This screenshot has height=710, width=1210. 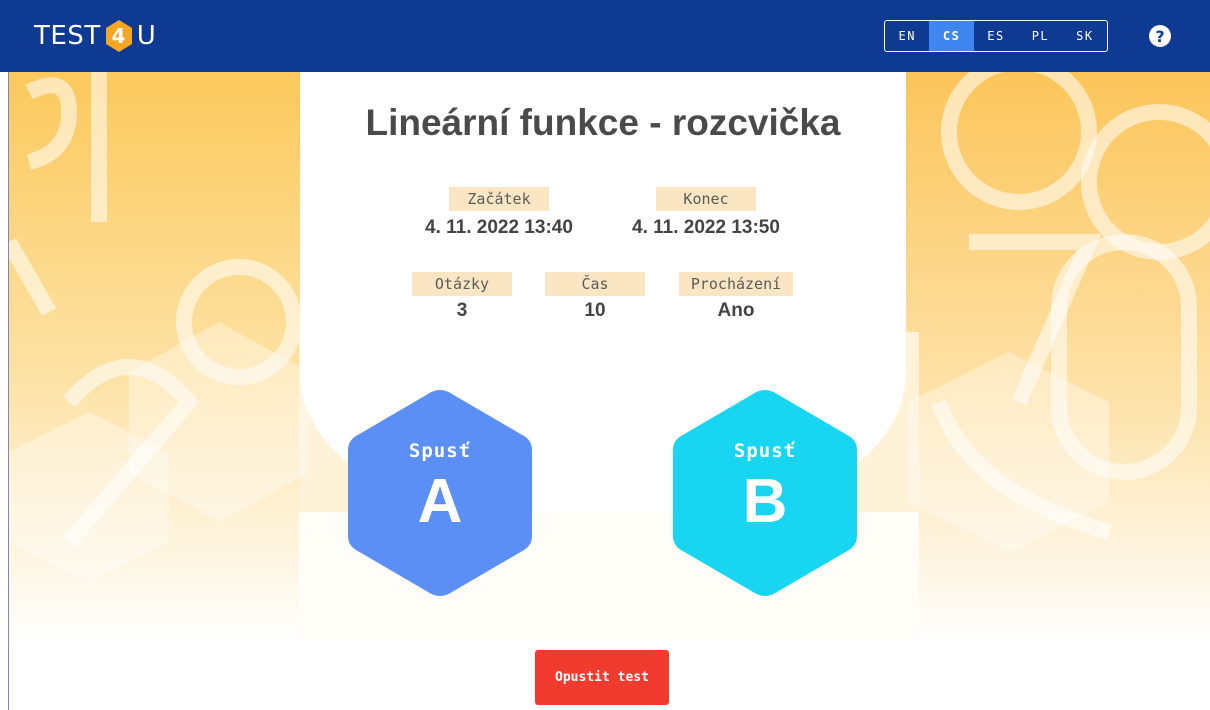 I want to click on start-variant-b-button: Spusť B, so click(x=765, y=493).